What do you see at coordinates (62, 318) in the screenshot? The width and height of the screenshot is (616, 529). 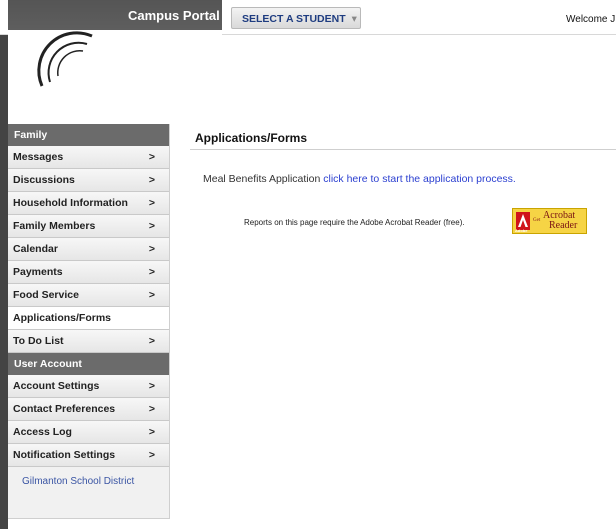 I see `sidebar-item-label: Applications/Forms` at bounding box center [62, 318].